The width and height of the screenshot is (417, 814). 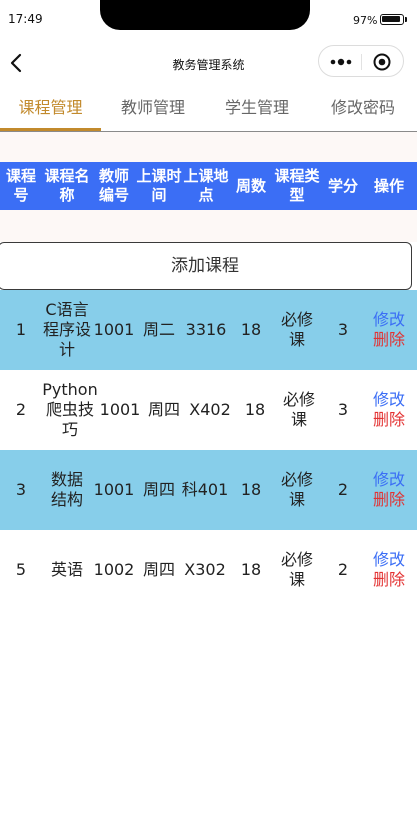 What do you see at coordinates (50, 129) in the screenshot?
I see `active-tab-indicator` at bounding box center [50, 129].